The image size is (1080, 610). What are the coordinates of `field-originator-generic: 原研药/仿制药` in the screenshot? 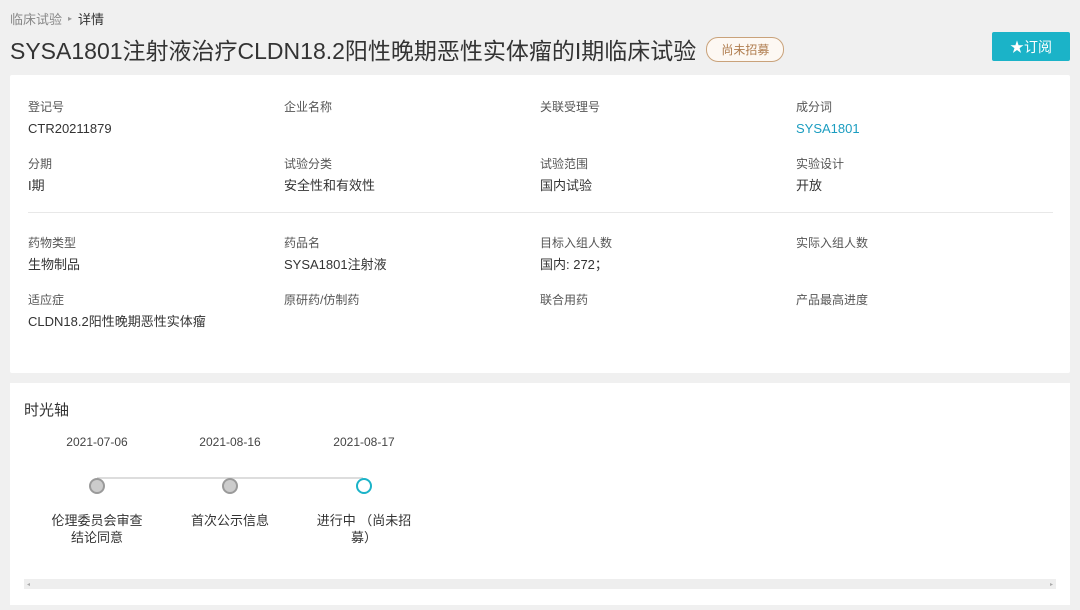 It's located at (412, 320).